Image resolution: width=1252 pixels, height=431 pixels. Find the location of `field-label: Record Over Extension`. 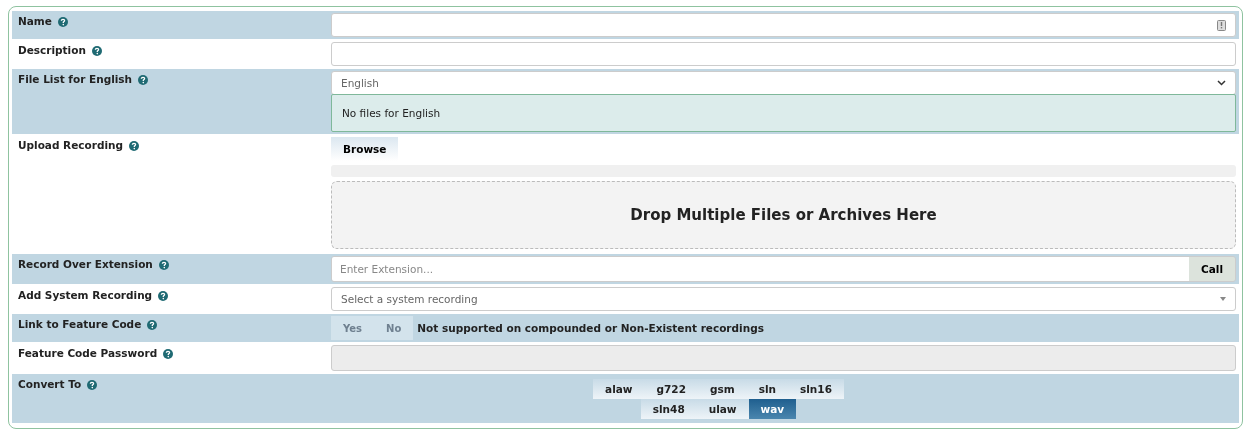

field-label: Record Over Extension is located at coordinates (85, 264).